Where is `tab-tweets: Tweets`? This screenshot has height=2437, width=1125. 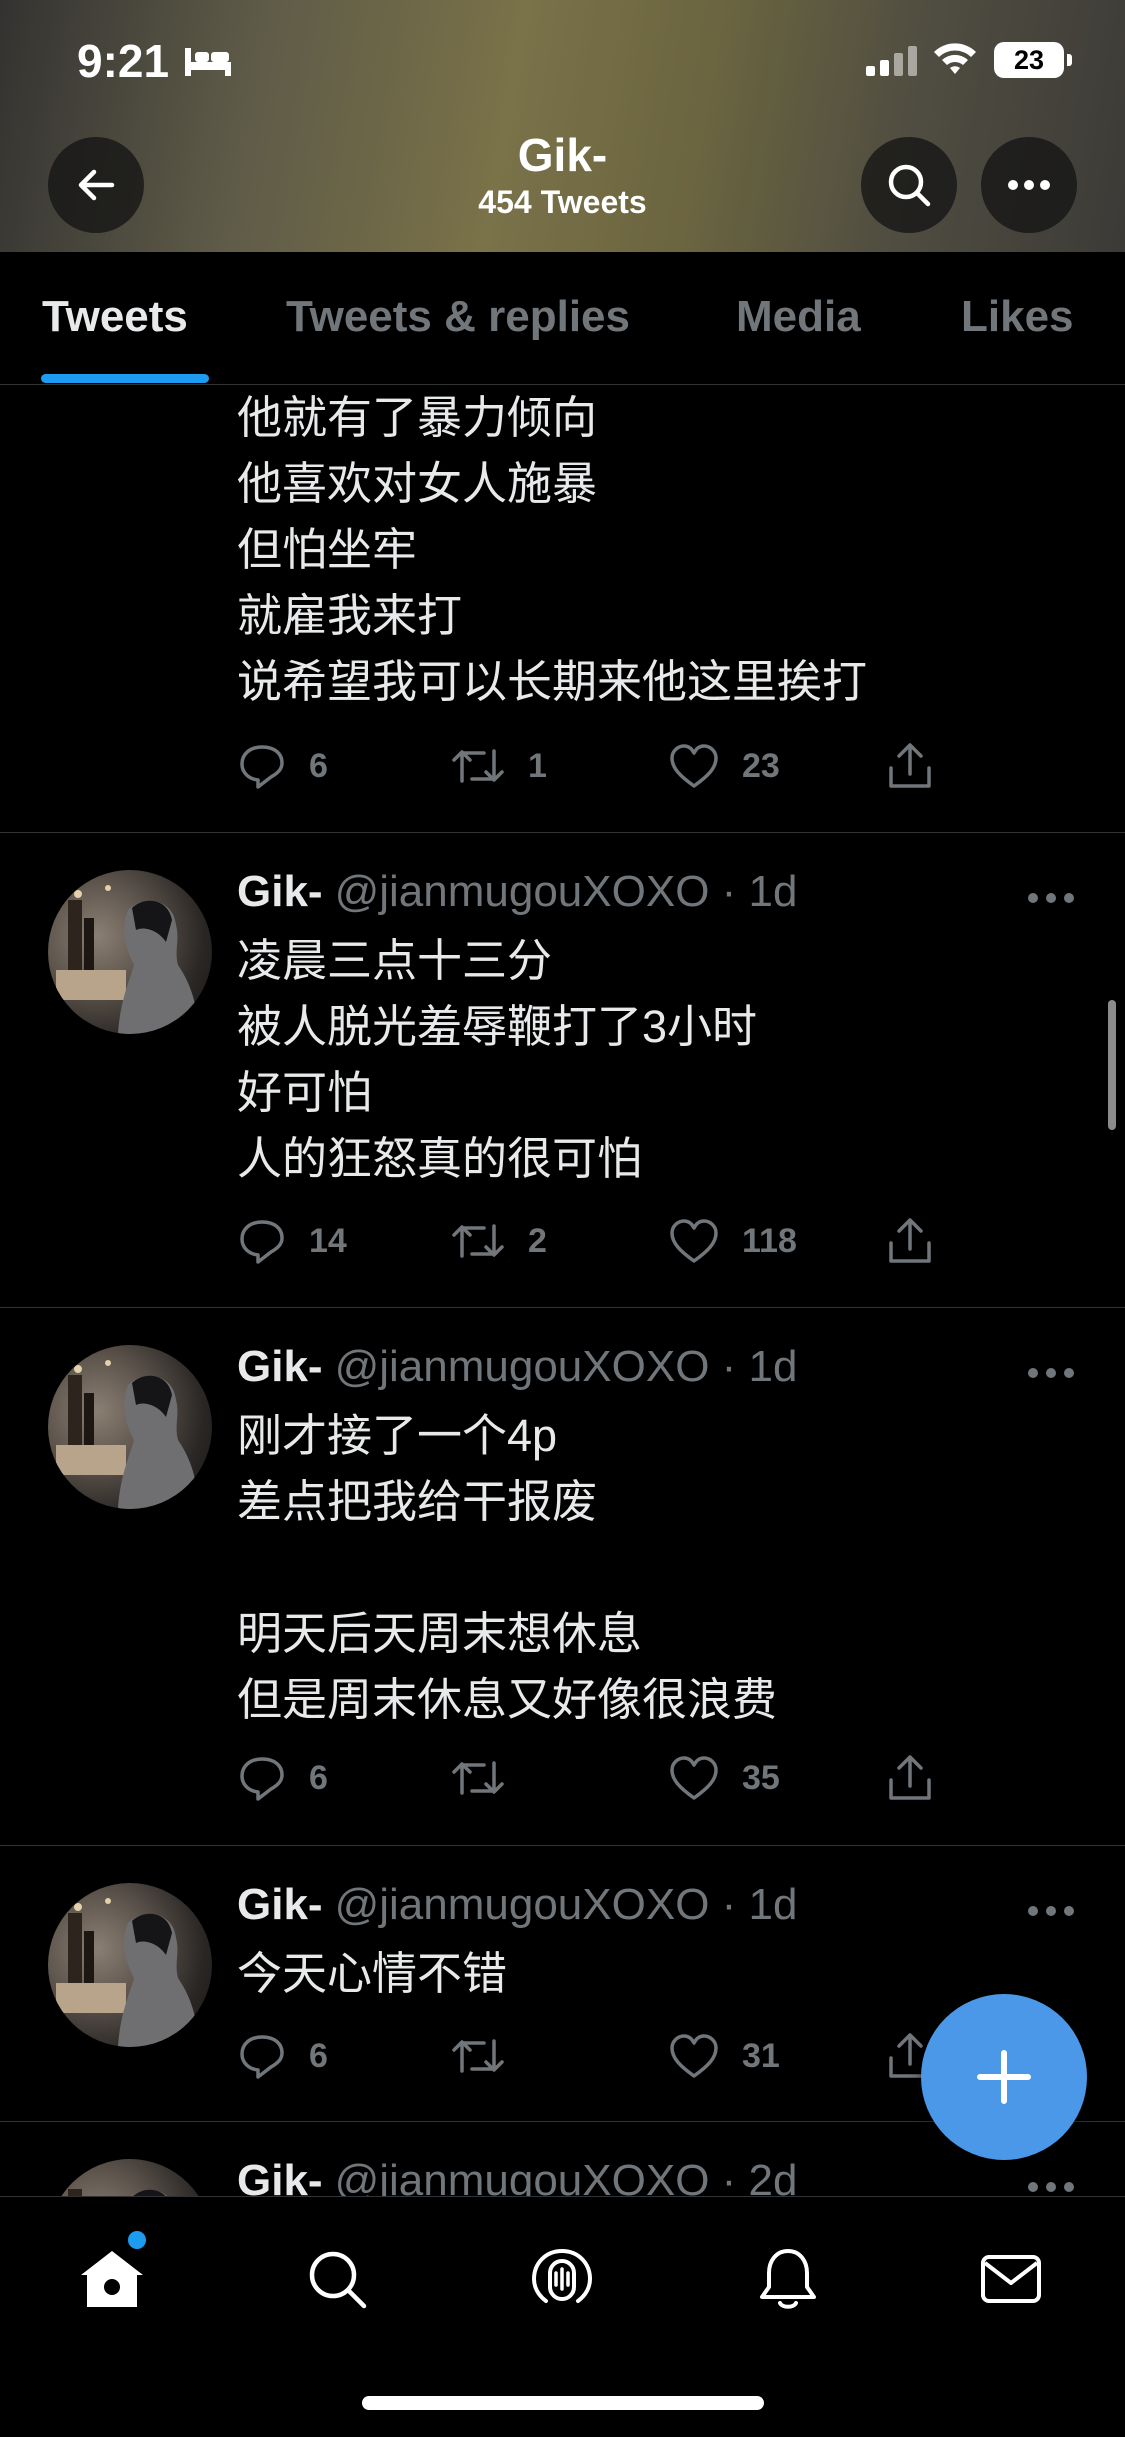
tab-tweets: Tweets is located at coordinates (115, 317).